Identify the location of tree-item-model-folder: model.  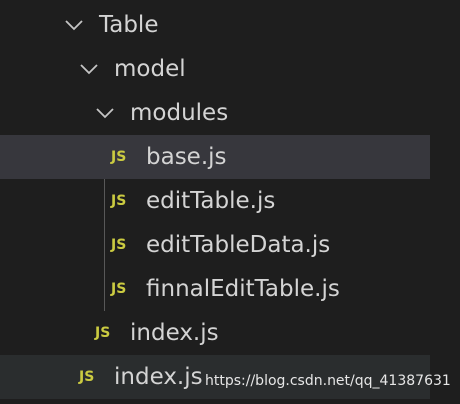
(215, 69).